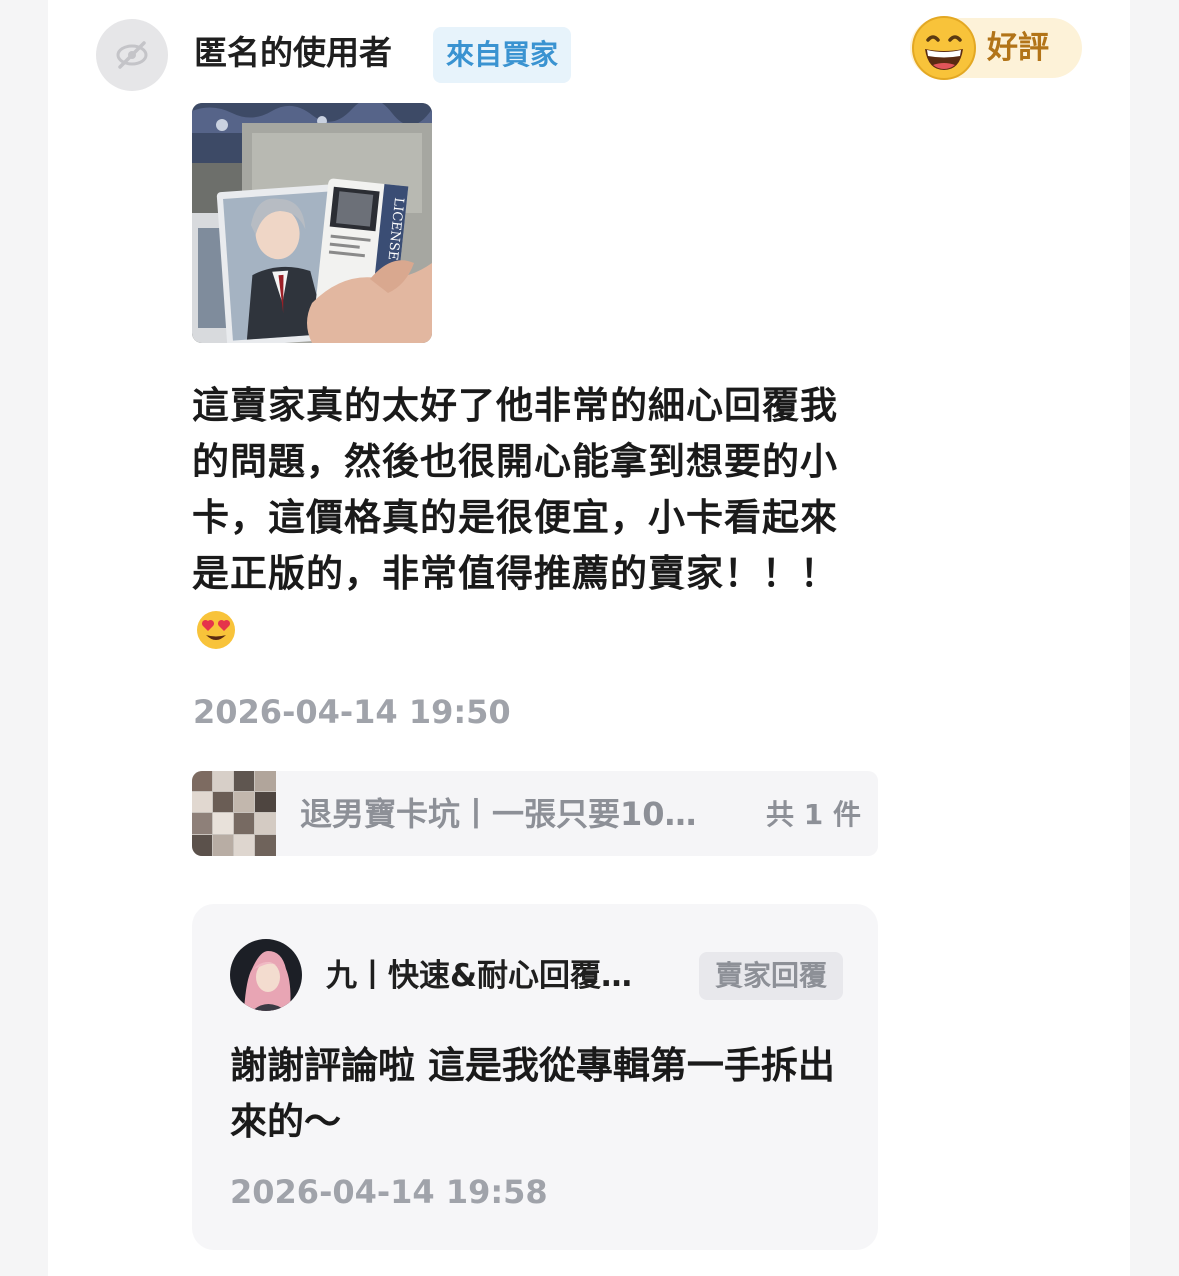 The image size is (1179, 1276). I want to click on rating-label: 好評, so click(1018, 48).